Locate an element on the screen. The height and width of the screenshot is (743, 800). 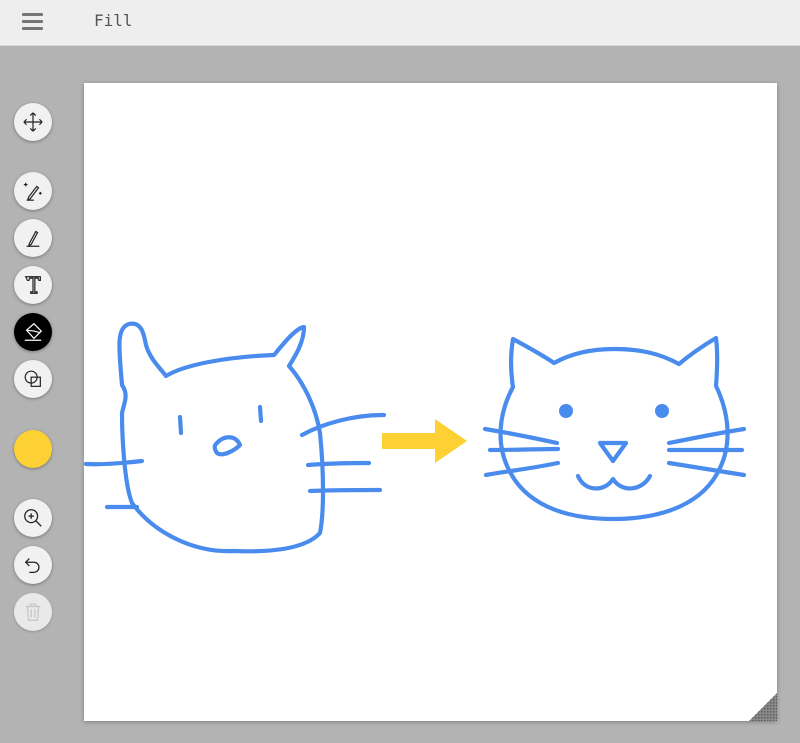
yellow-arrow-shape is located at coordinates (424, 441).